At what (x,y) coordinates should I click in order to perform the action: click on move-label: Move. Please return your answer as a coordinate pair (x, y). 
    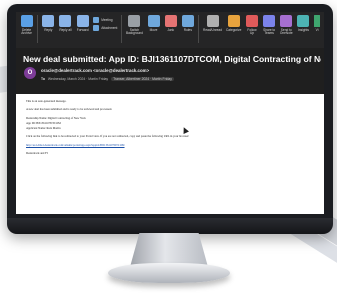
    Looking at the image, I should click on (153, 30).